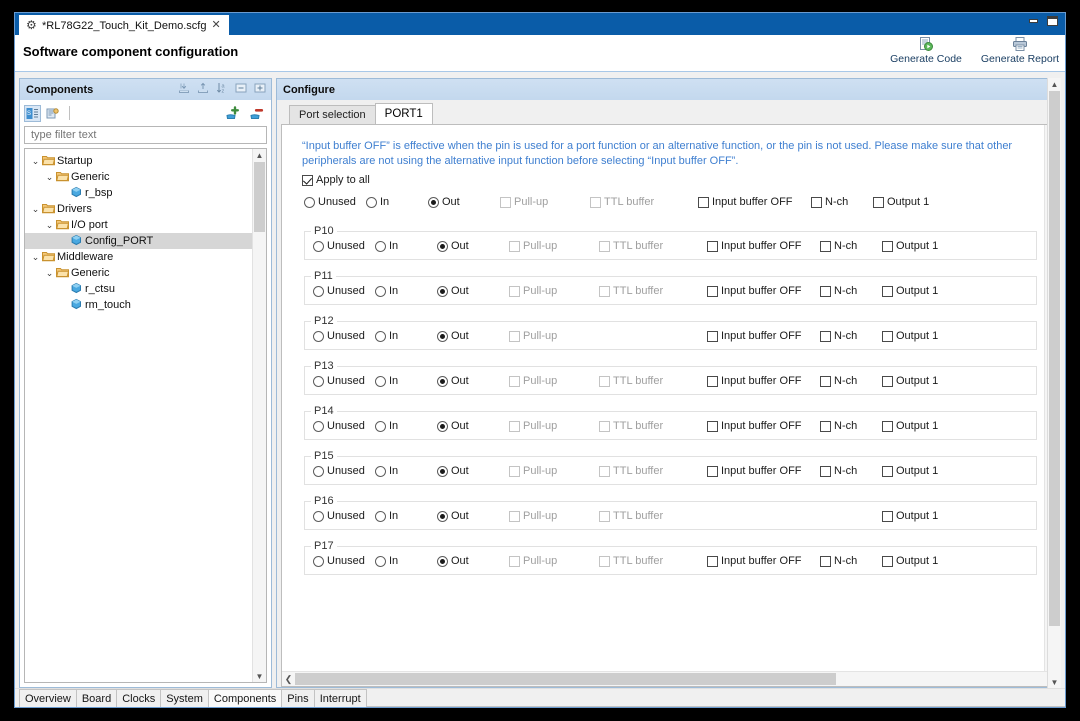 This screenshot has width=1080, height=721. Describe the element at coordinates (926, 50) in the screenshot. I see `generate-code-button: Generate Code` at that location.